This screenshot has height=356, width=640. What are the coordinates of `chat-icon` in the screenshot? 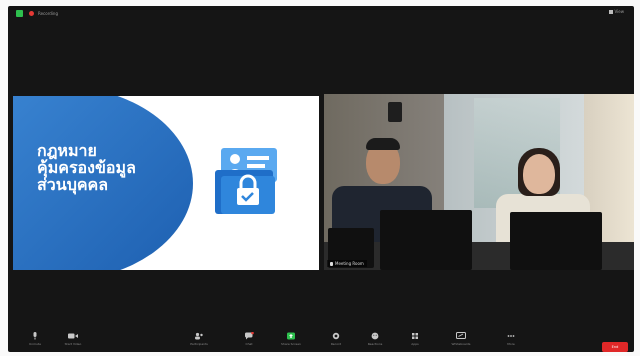 It's located at (249, 336).